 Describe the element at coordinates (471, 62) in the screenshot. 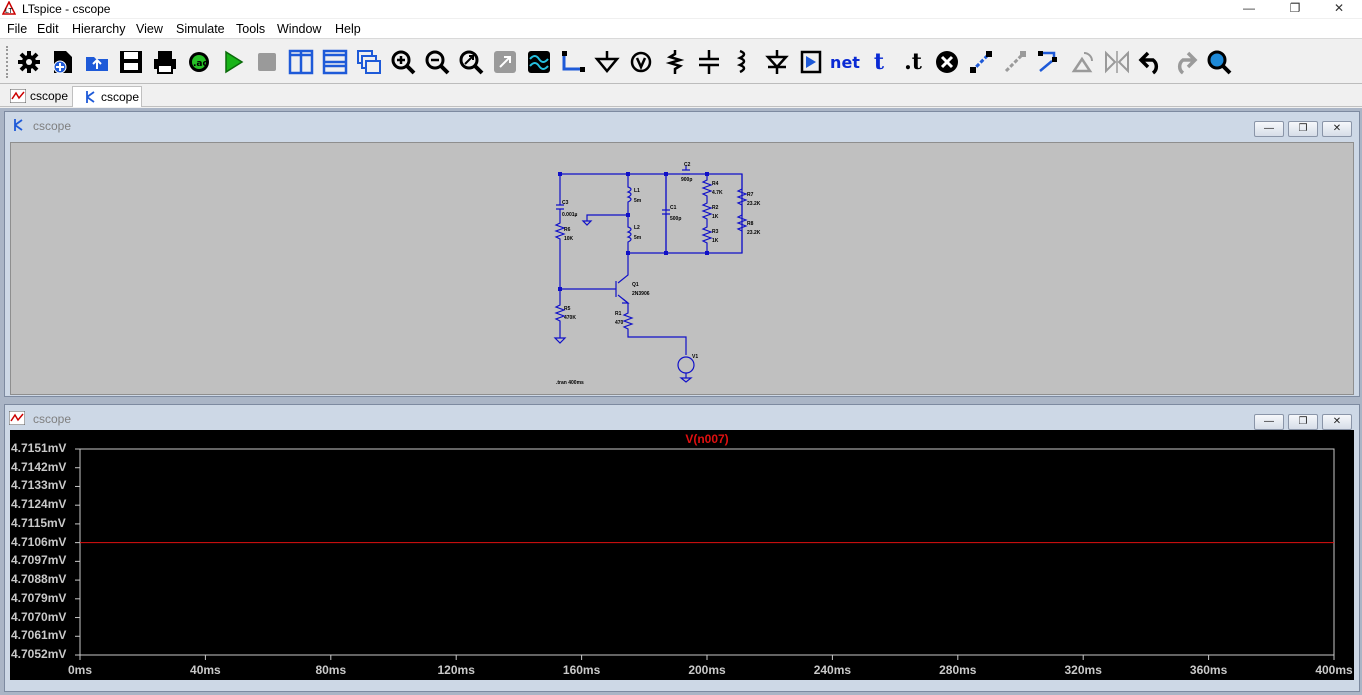

I see `zoom-fit-icon` at that location.